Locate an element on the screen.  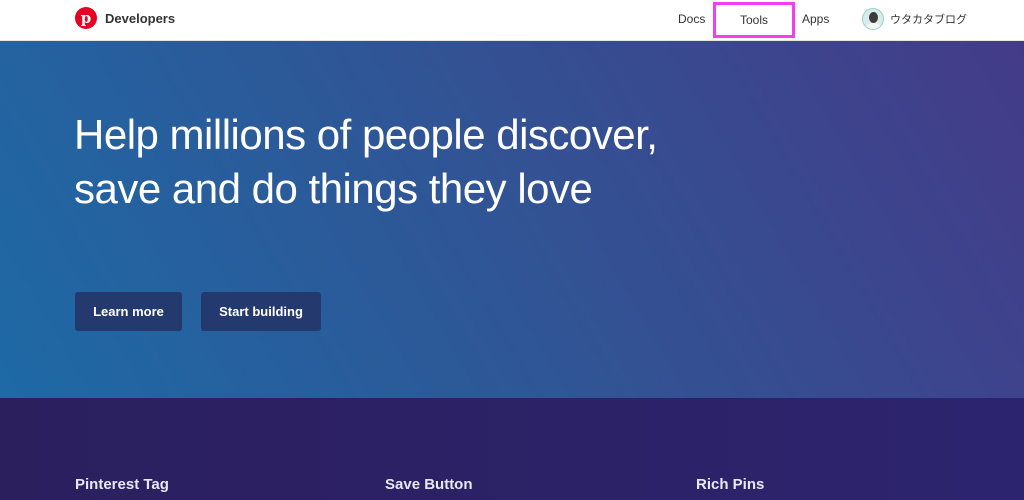
nav-tools-highlight: Tools is located at coordinates (754, 20).